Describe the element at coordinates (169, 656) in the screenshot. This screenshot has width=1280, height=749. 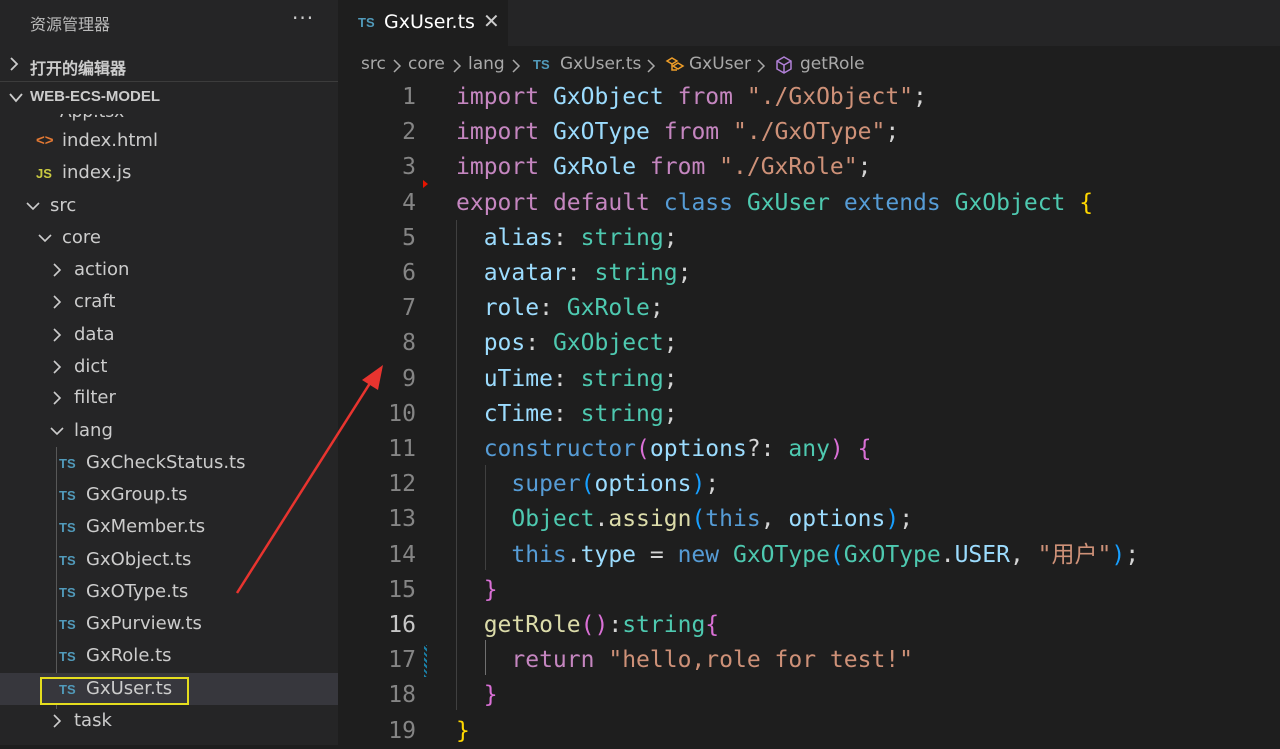
I see `tree-file-gxrole: TS GxRole.ts` at that location.